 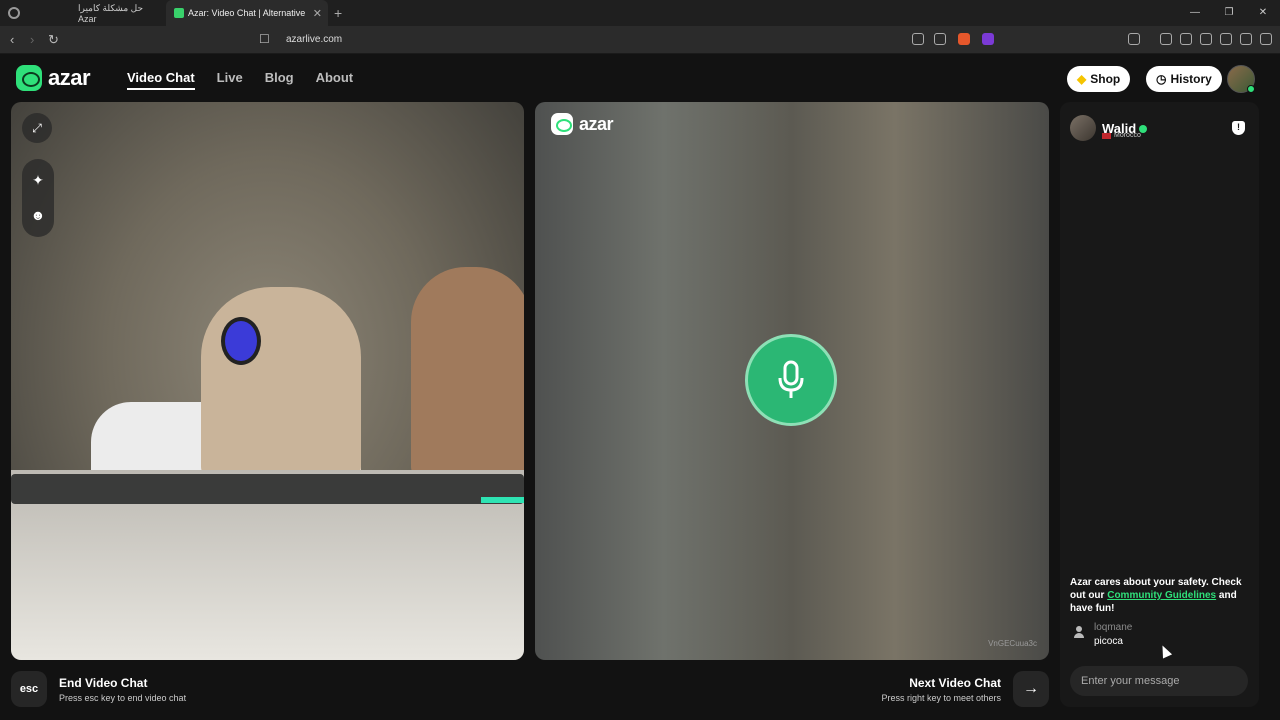 I want to click on logo-text: azar, so click(x=69, y=77).